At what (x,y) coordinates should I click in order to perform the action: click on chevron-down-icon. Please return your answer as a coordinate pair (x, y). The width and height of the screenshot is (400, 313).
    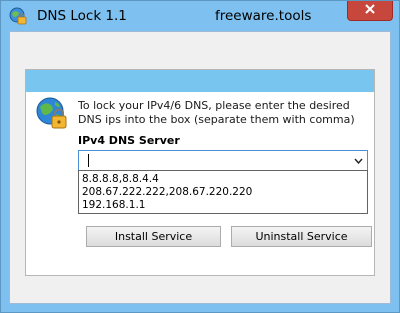
    Looking at the image, I should click on (358, 160).